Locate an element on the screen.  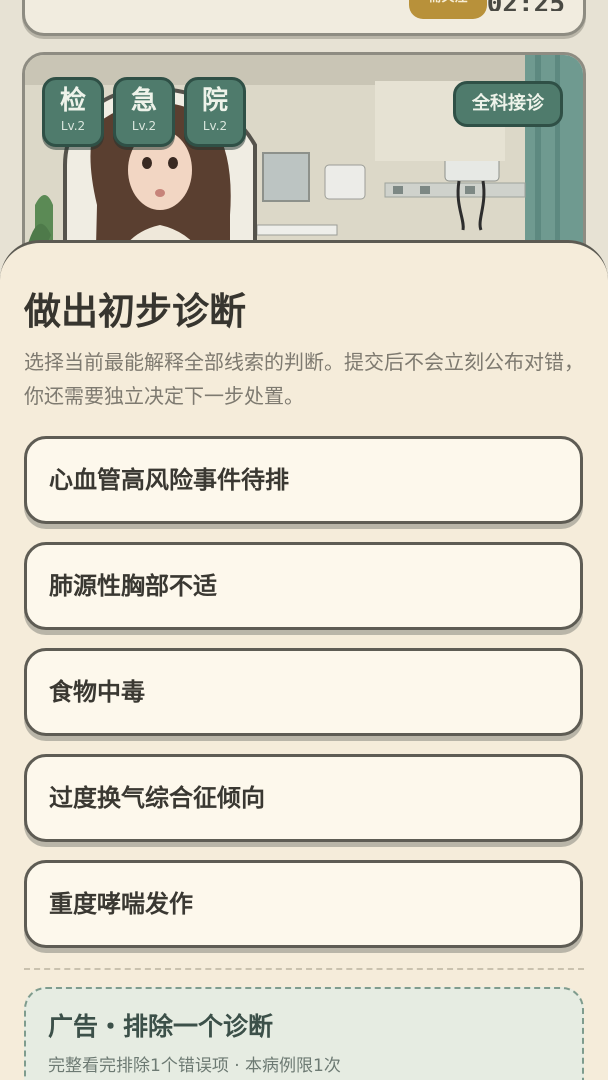
patient-status-card: 需关注 02:25 is located at coordinates (304, 18).